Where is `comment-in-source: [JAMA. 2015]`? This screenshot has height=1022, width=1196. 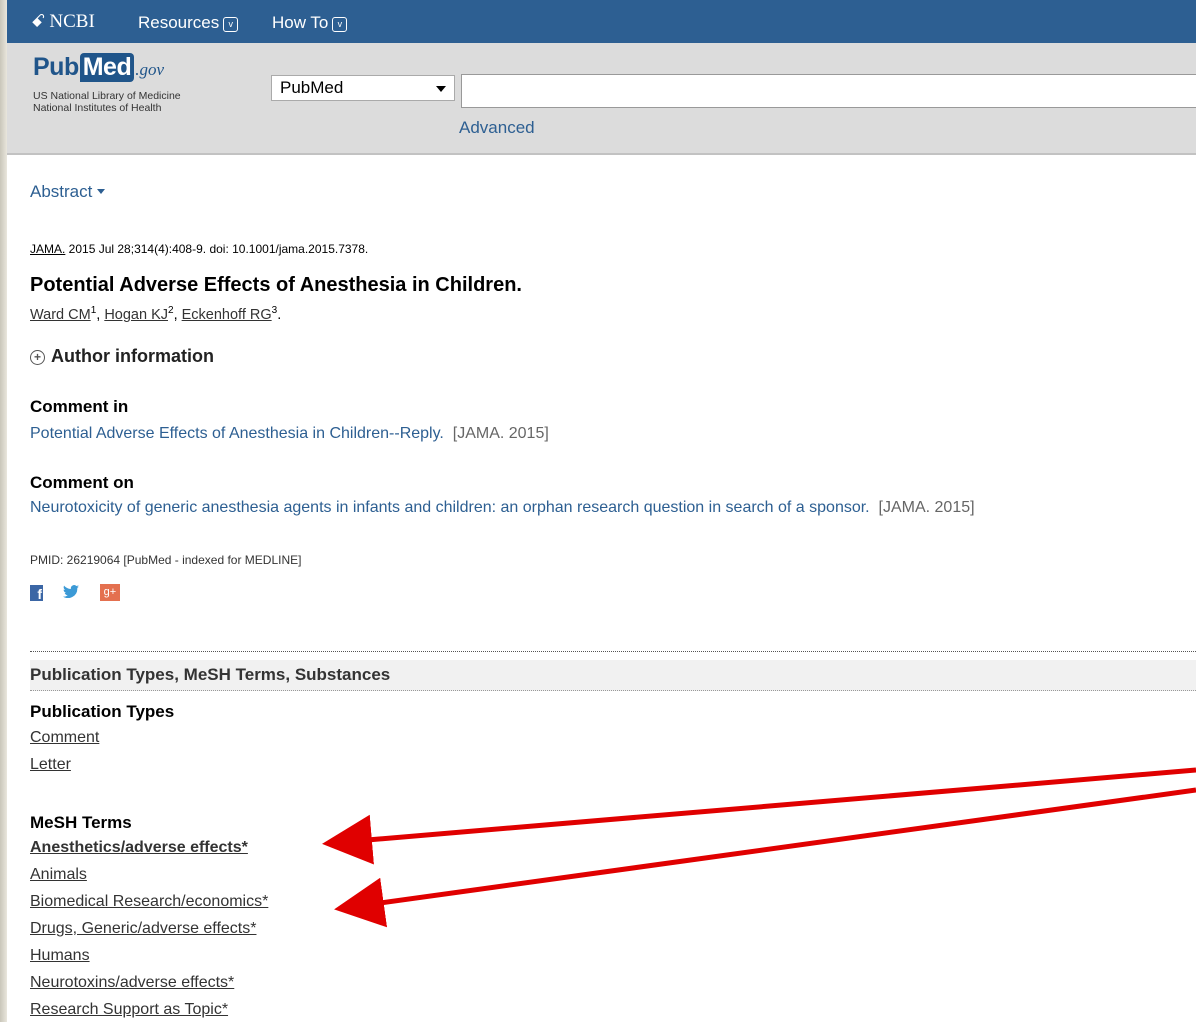
comment-in-source: [JAMA. 2015] is located at coordinates (500, 433).